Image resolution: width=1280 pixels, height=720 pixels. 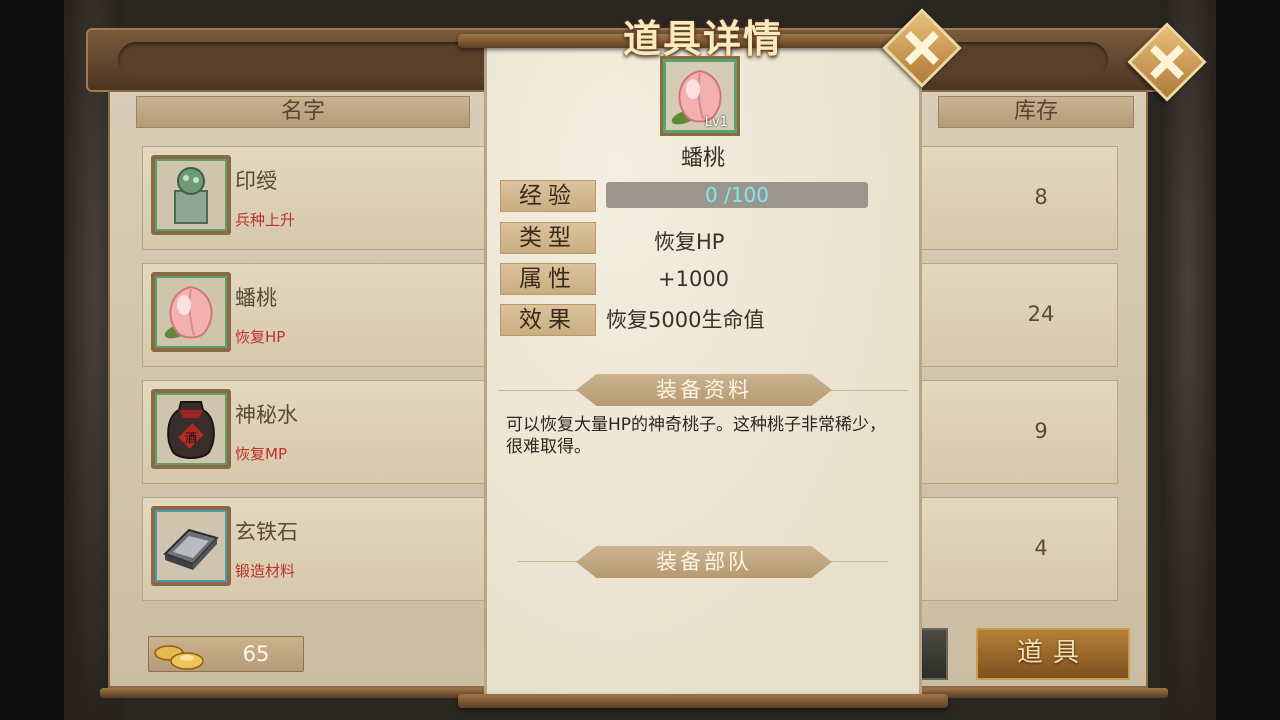 I want to click on item-desc: 恢复MP, so click(x=261, y=454).